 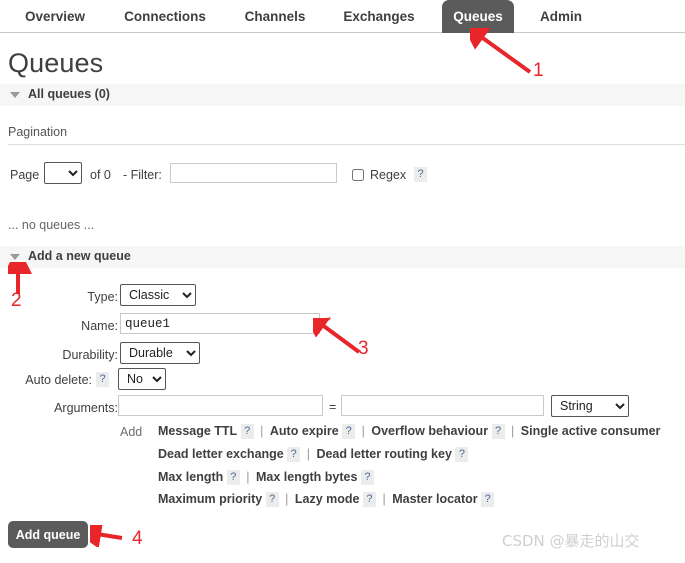 What do you see at coordinates (48, 534) in the screenshot?
I see `add-queue-button: Add queue` at bounding box center [48, 534].